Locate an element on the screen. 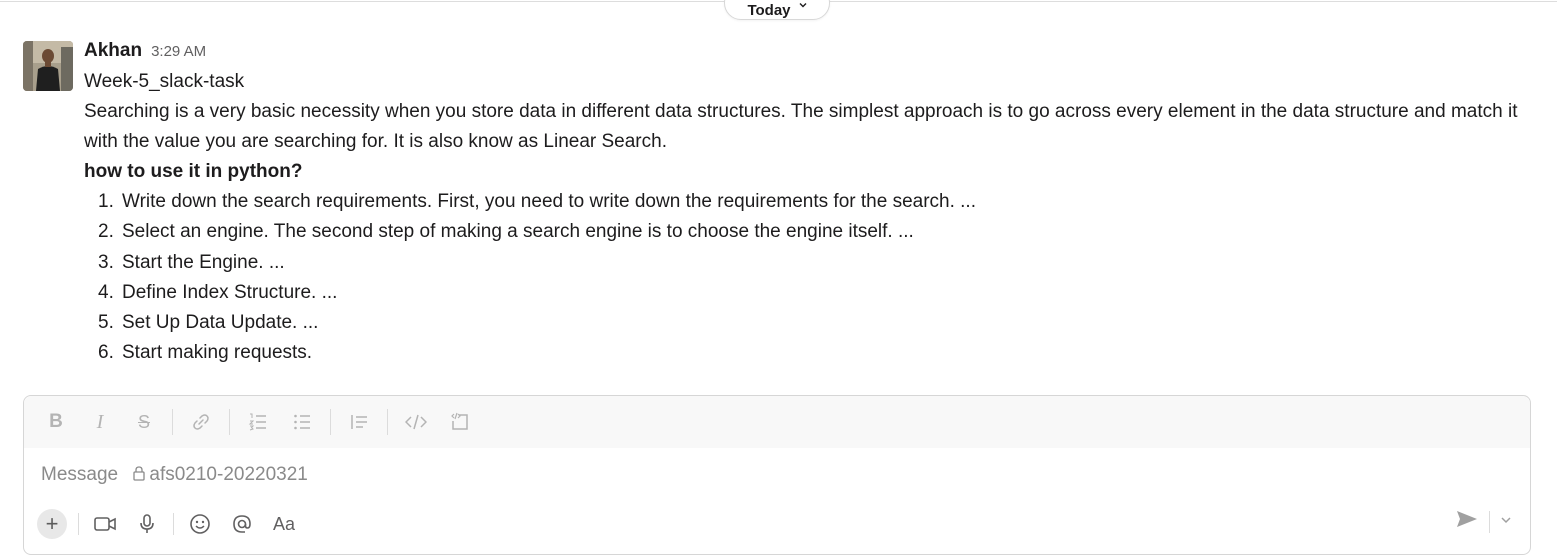 This screenshot has width=1557, height=555. blockquote-button is located at coordinates (359, 422).